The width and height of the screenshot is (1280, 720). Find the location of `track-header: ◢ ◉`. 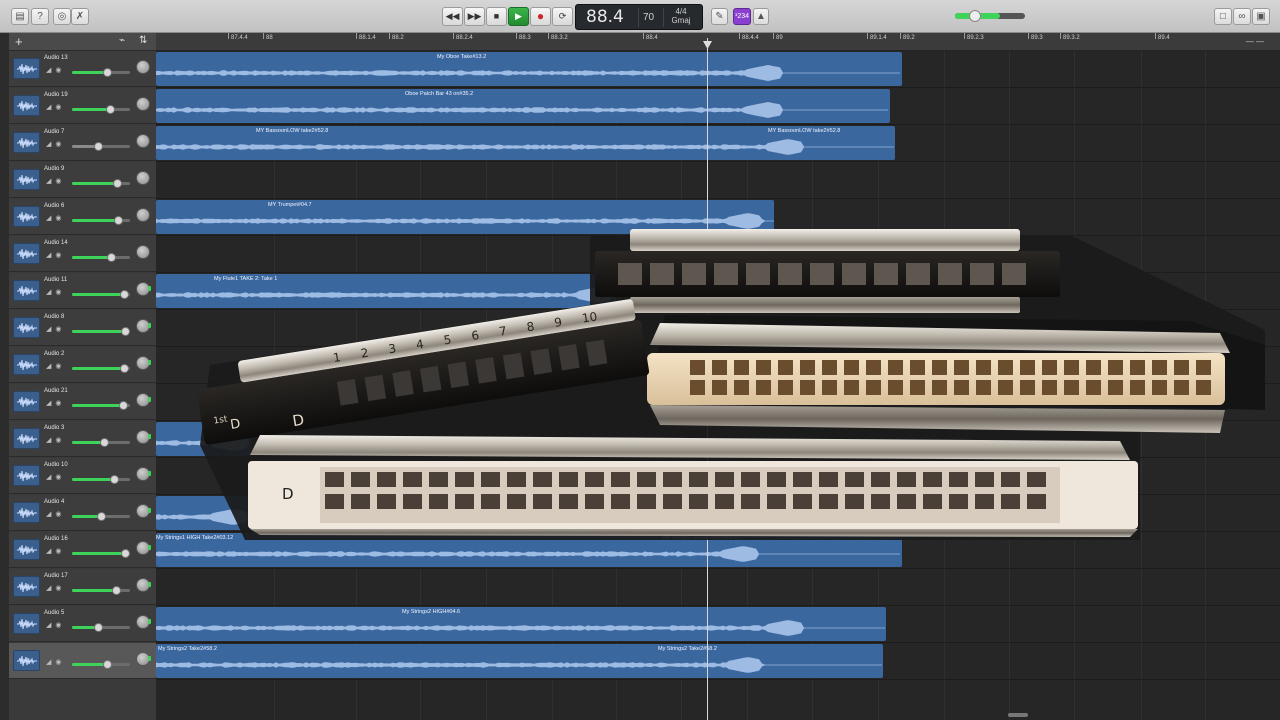

track-header: ◢ ◉ is located at coordinates (82, 661).